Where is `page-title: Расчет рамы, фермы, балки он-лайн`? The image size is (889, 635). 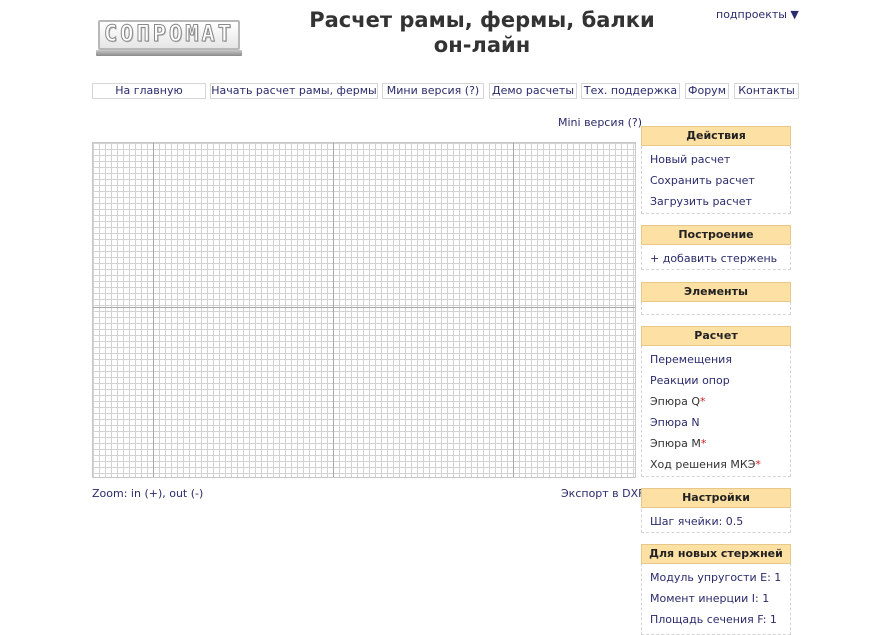 page-title: Расчет рамы, фермы, балки он-лайн is located at coordinates (482, 33).